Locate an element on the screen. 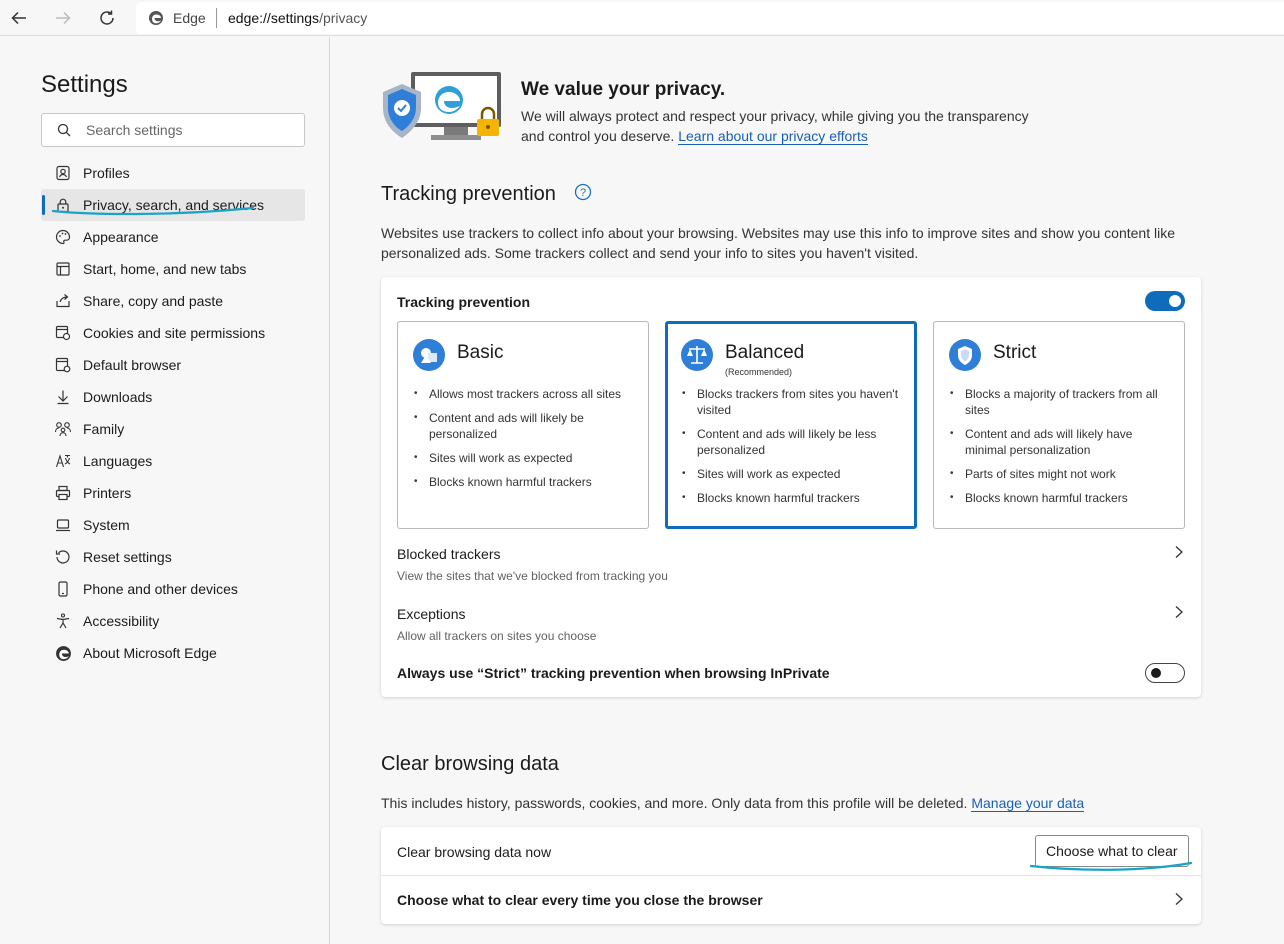 Image resolution: width=1284 pixels, height=944 pixels. clear-now-label: Clear browsing data now is located at coordinates (474, 852).